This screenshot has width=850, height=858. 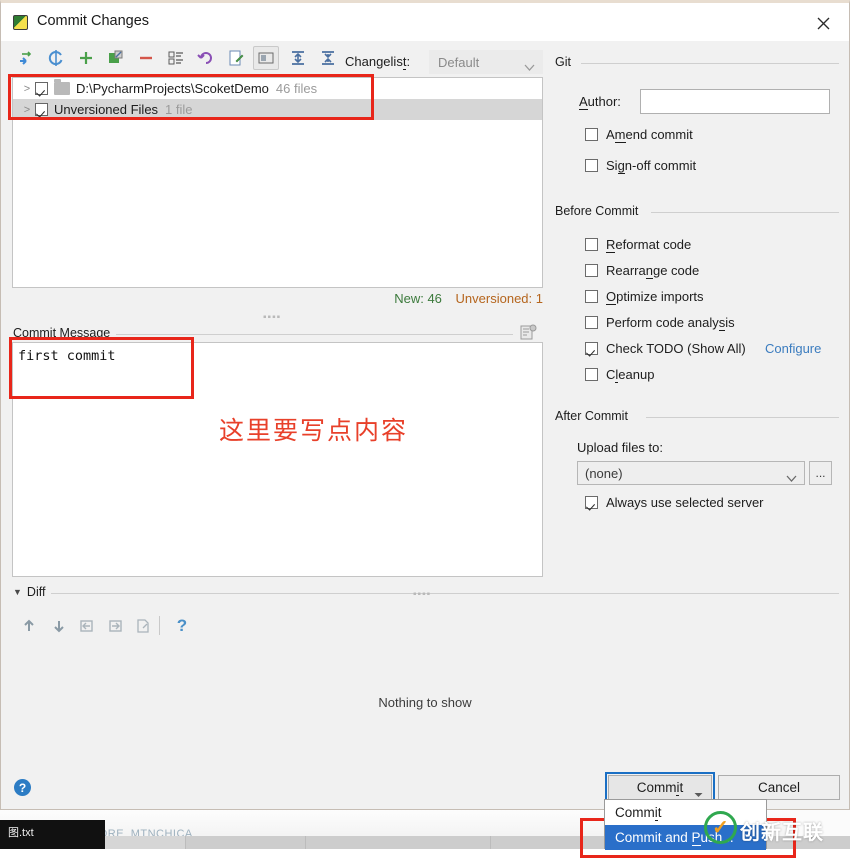 What do you see at coordinates (670, 323) in the screenshot?
I see `perform-code-analysis-label: Perform code analysis` at bounding box center [670, 323].